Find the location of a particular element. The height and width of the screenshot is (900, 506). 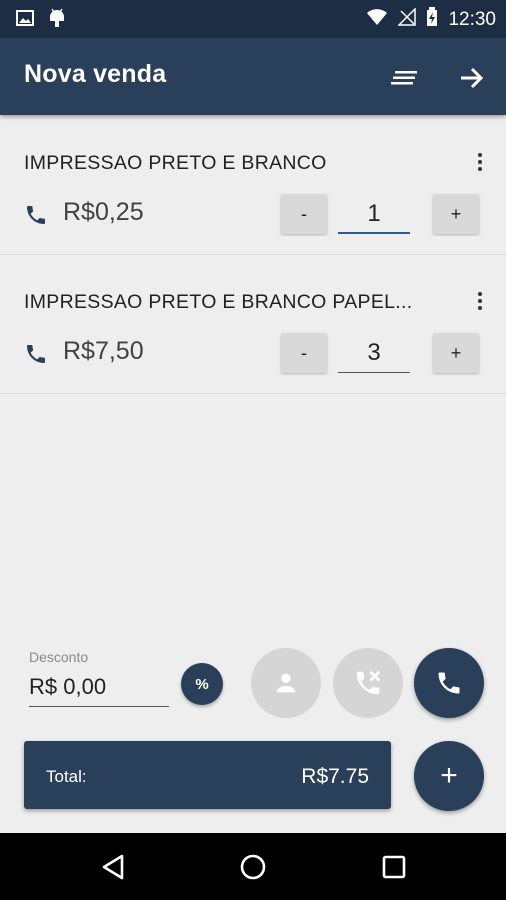

add-icon: + is located at coordinates (449, 775).